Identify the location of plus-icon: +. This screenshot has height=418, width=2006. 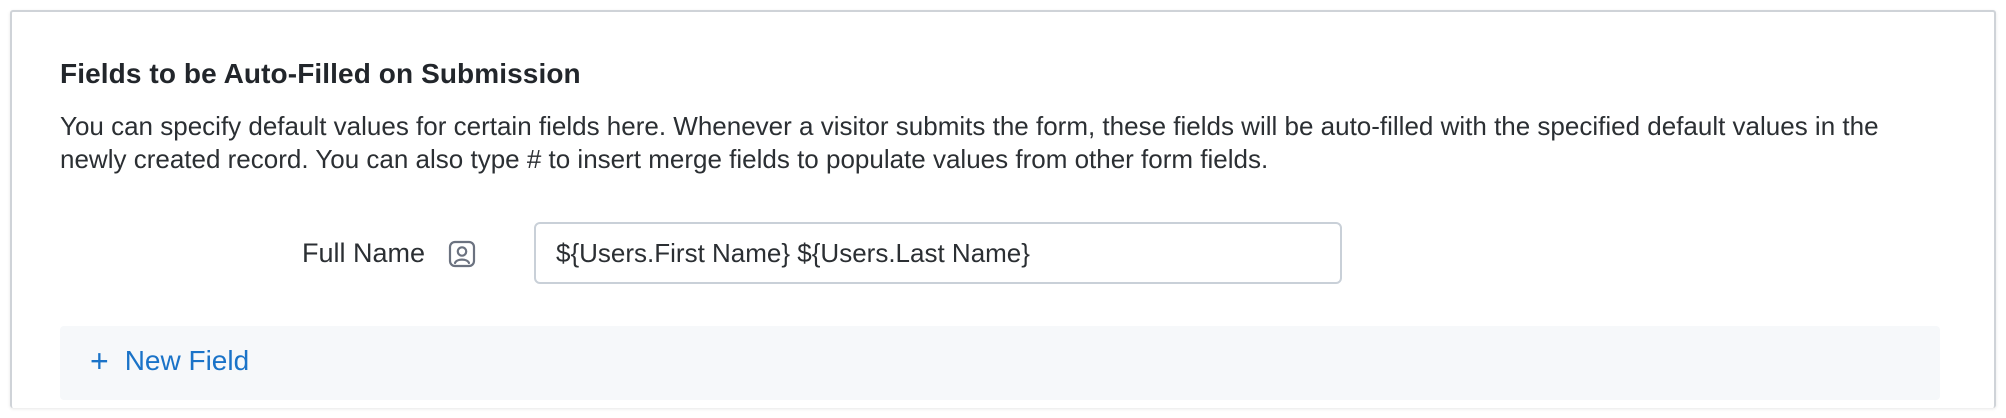
(99, 361).